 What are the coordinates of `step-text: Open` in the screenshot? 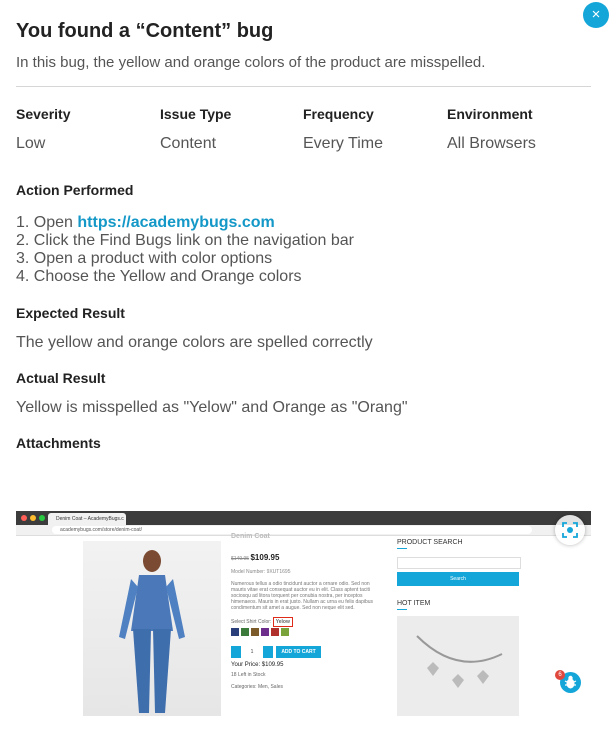 It's located at (55, 222).